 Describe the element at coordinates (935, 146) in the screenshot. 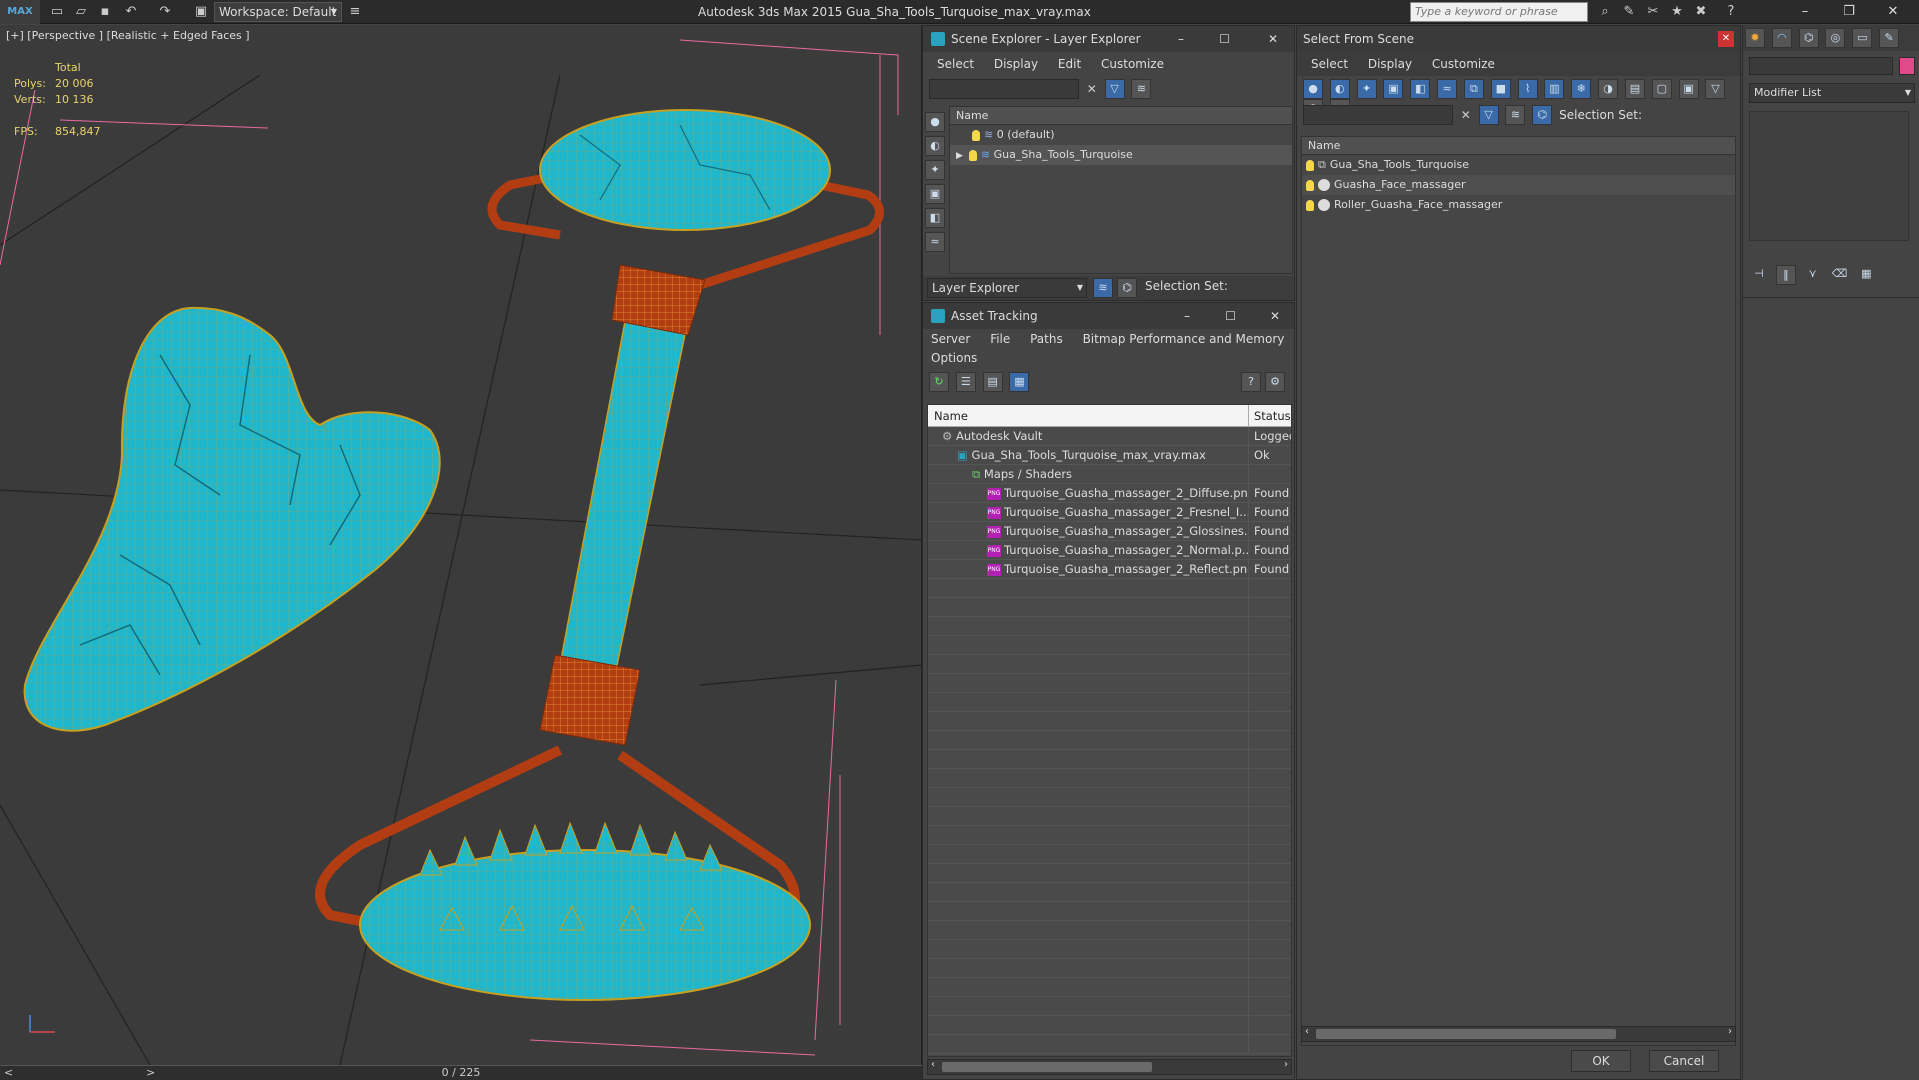

I see `display-shapes-icon: ◐` at that location.